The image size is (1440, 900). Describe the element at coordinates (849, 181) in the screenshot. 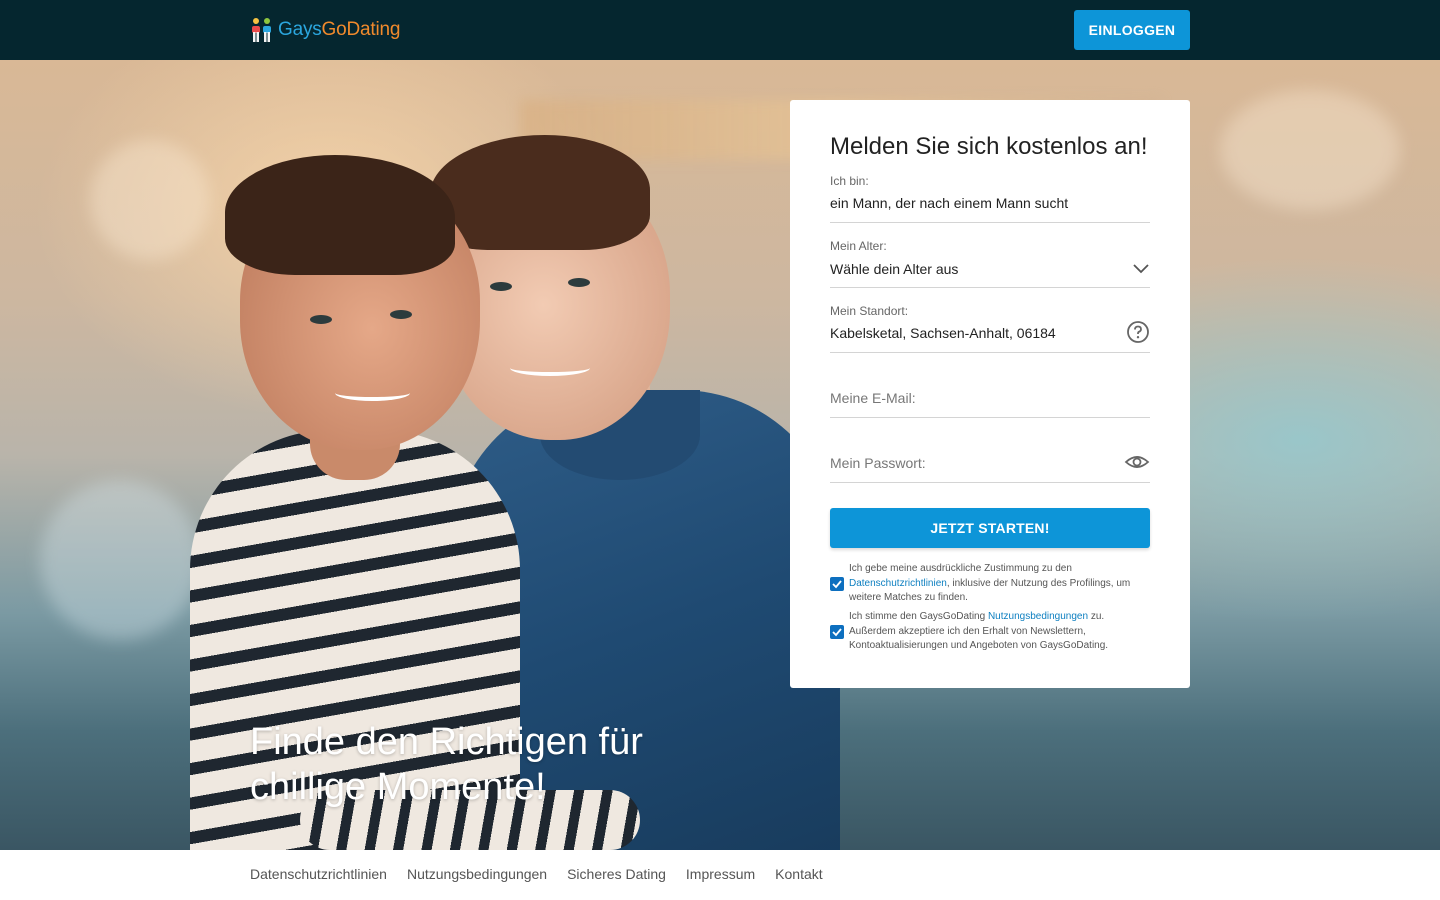

I see `iam-label: Ich bin:` at that location.